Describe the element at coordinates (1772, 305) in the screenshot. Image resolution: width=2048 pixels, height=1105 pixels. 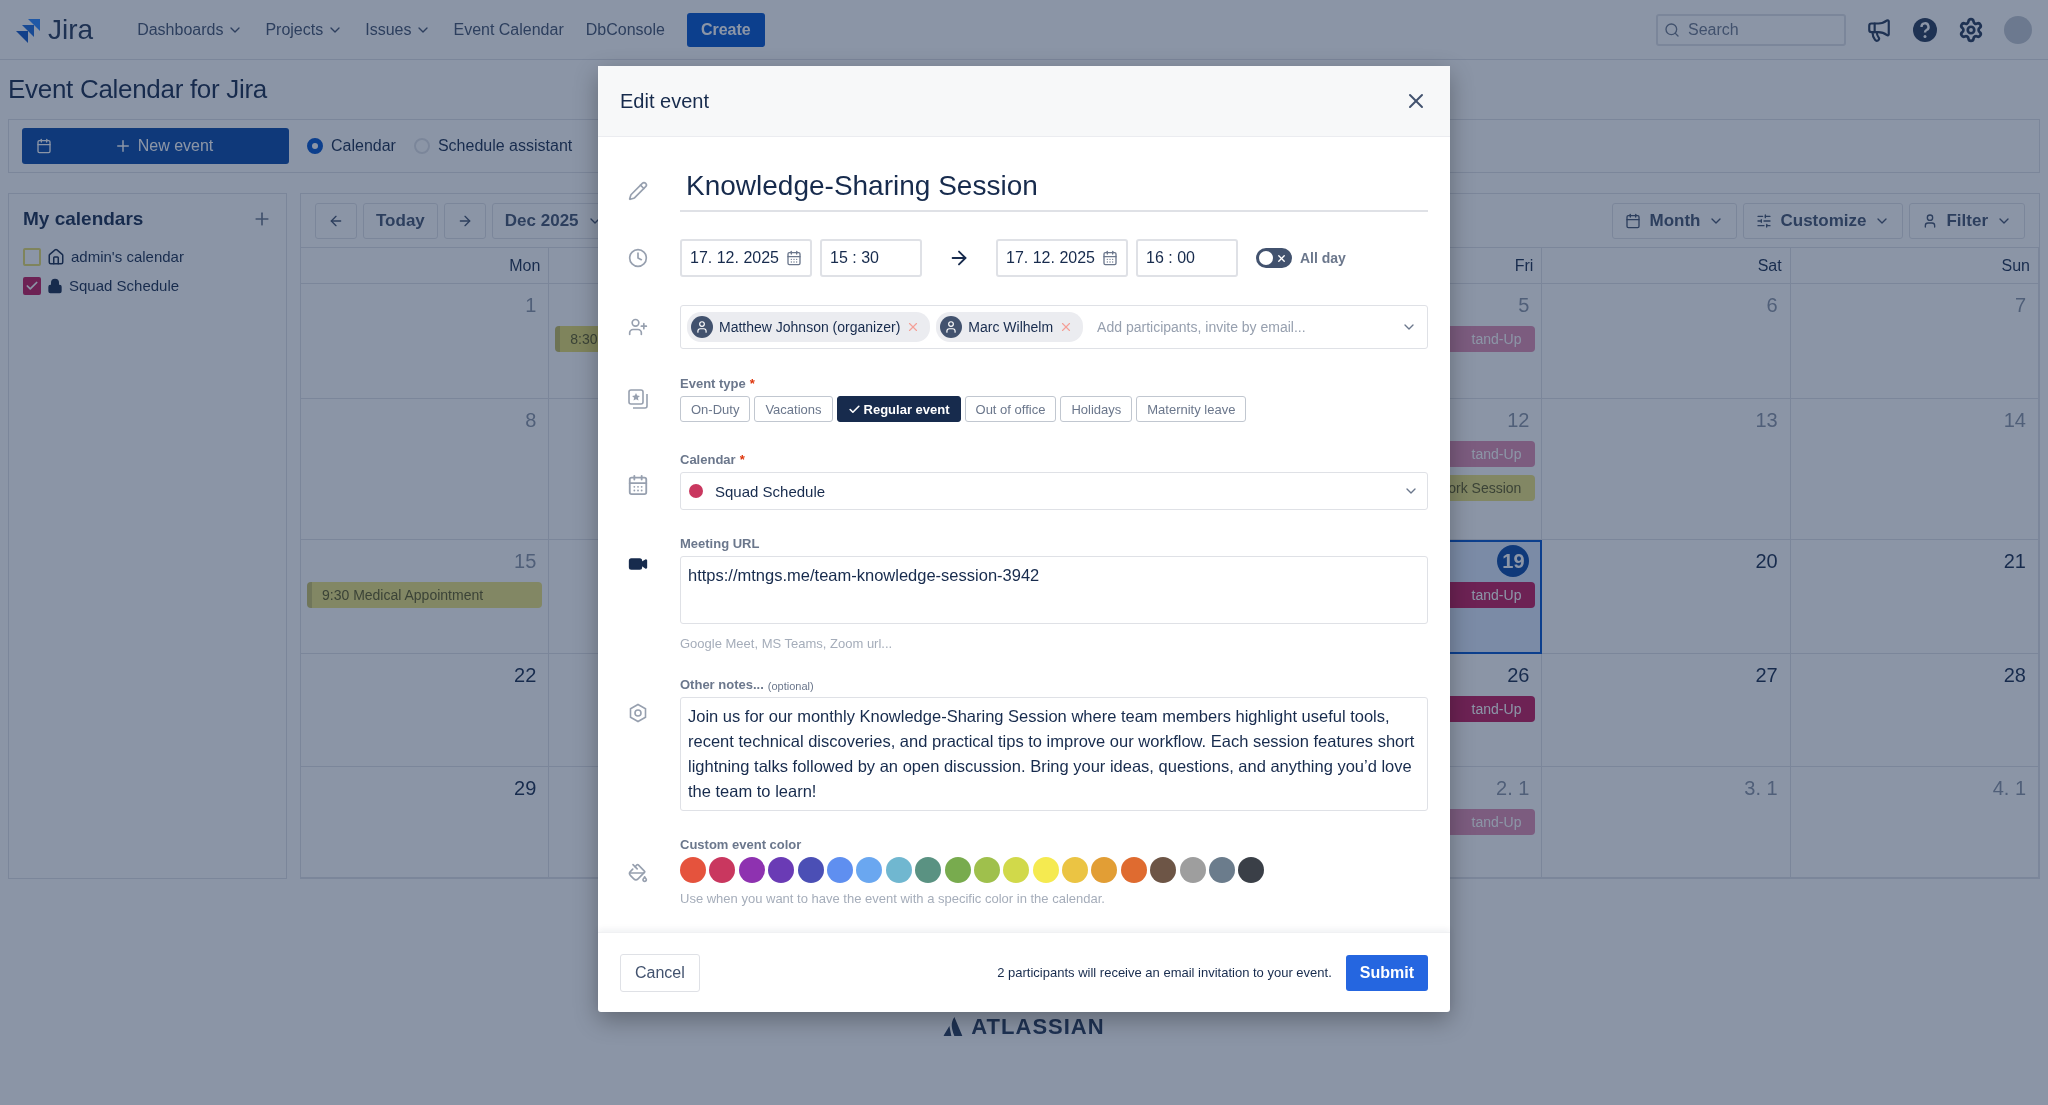
I see `day-number: 6` at that location.